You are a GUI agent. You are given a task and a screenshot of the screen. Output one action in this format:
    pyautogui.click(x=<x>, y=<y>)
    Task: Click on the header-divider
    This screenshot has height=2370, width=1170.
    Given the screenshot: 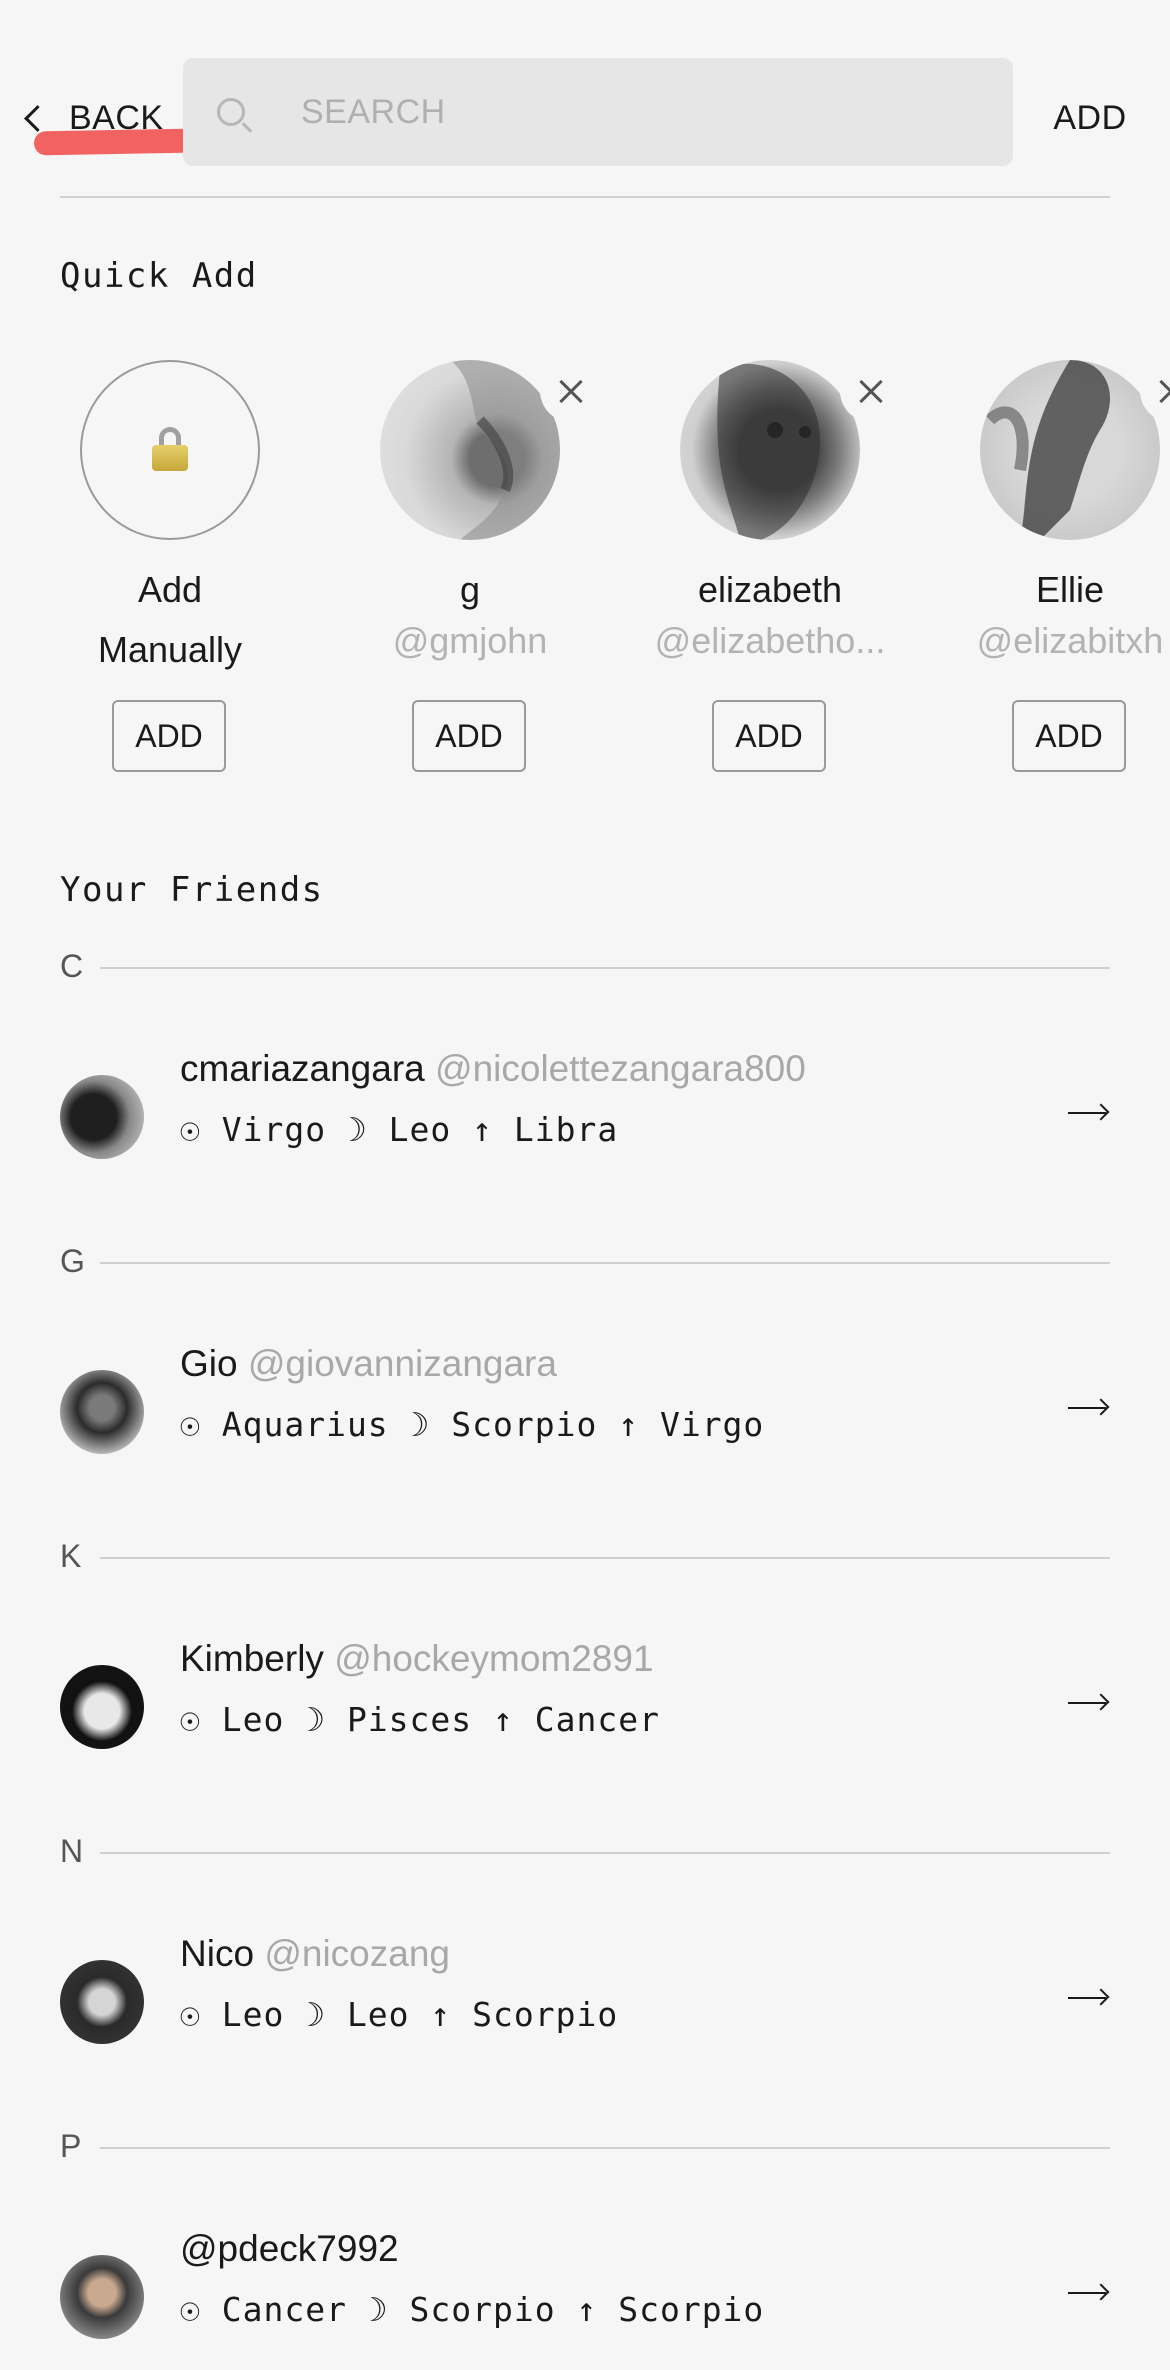 What is the action you would take?
    pyautogui.click(x=585, y=197)
    